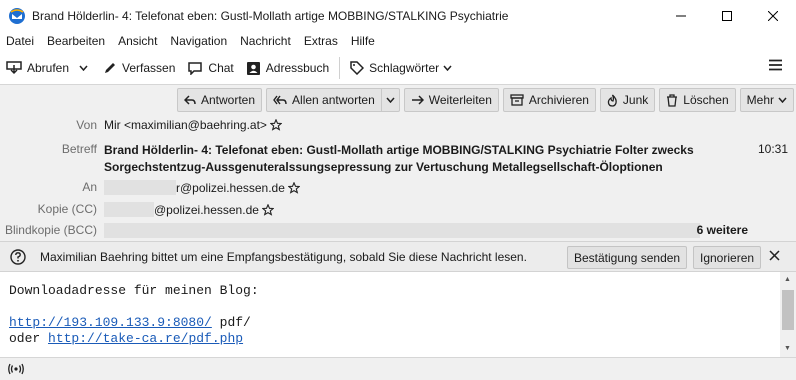 The image size is (796, 380). I want to click on minimize-button, so click(681, 15).